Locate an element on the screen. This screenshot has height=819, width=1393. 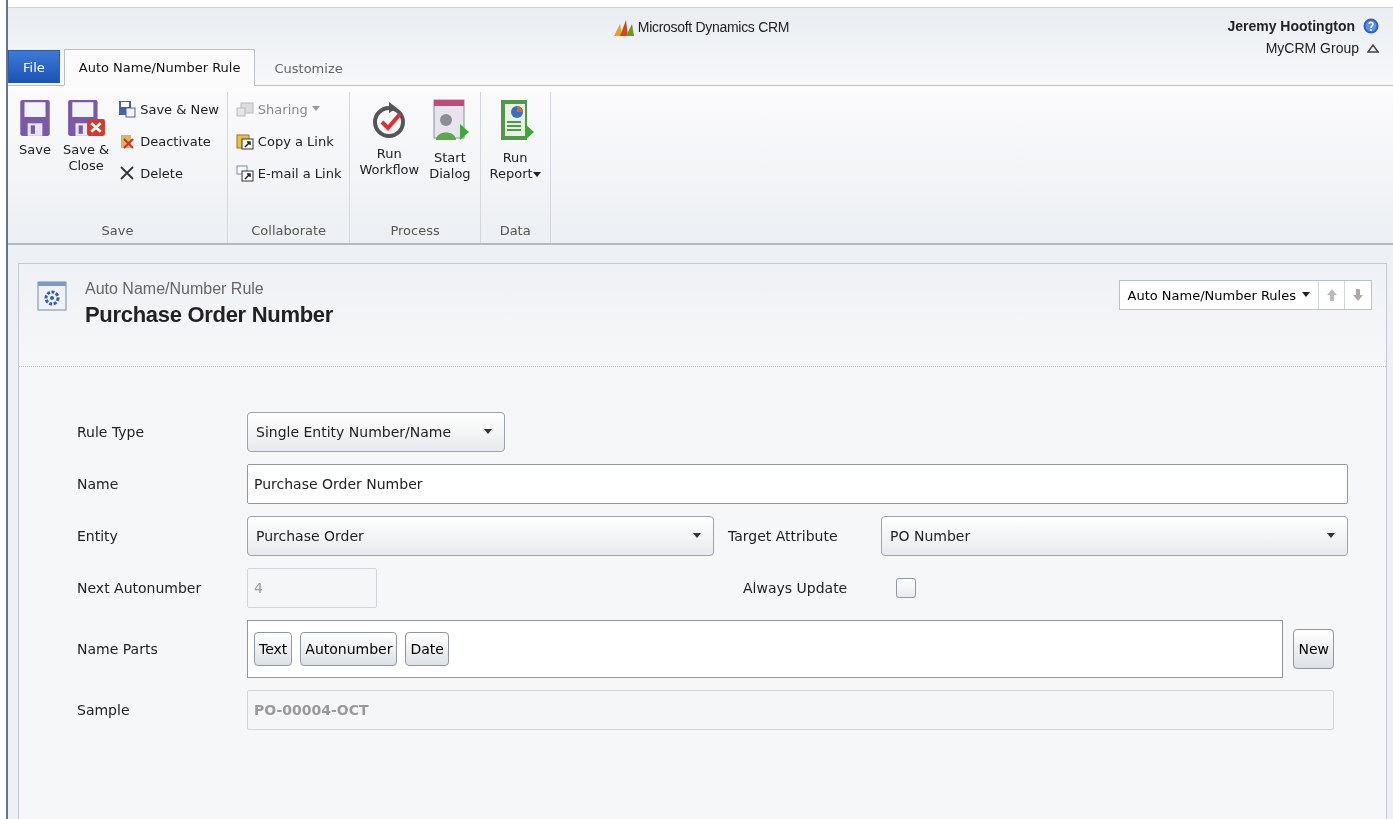
logo-icon is located at coordinates (622, 27).